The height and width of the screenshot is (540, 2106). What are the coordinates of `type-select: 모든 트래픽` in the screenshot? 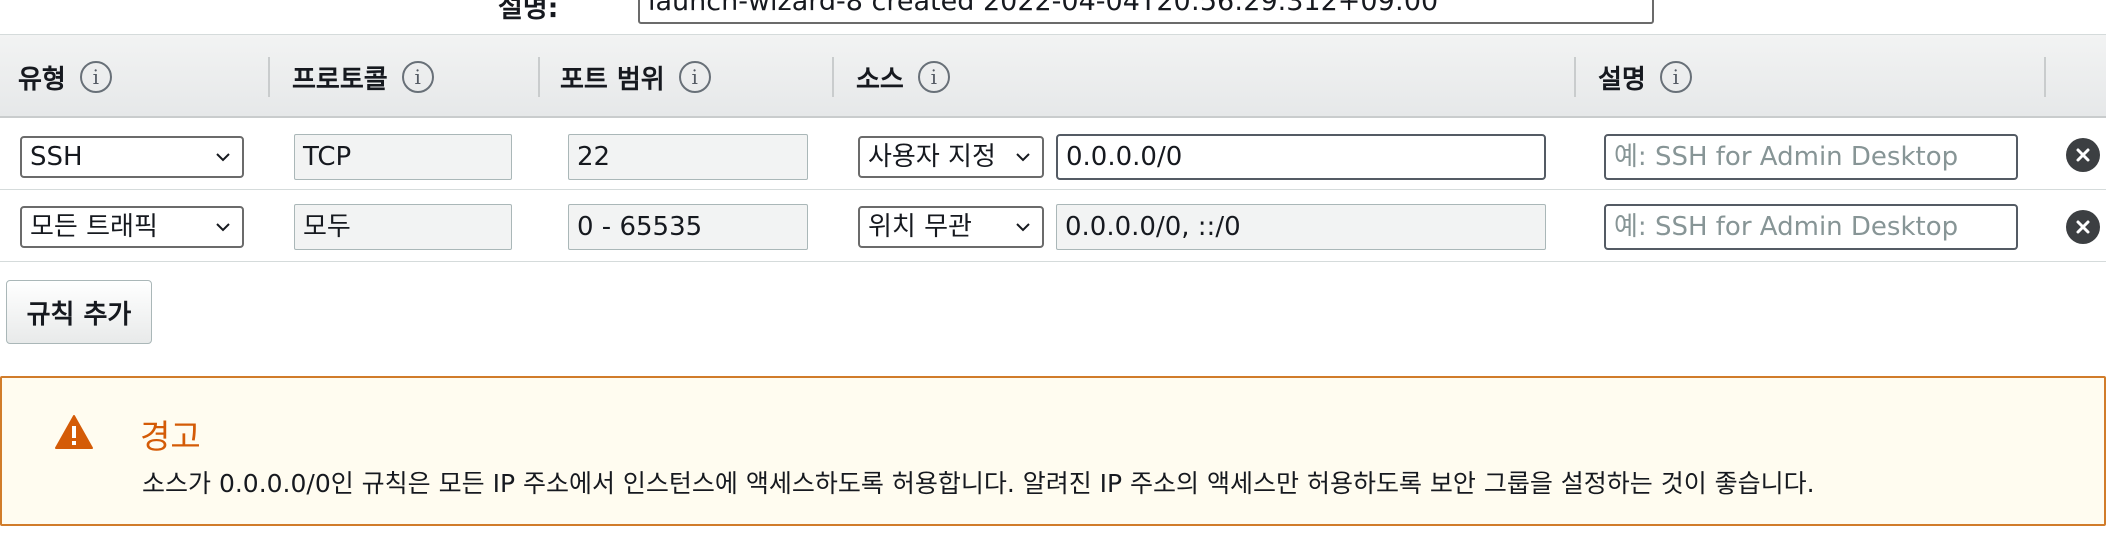 It's located at (132, 227).